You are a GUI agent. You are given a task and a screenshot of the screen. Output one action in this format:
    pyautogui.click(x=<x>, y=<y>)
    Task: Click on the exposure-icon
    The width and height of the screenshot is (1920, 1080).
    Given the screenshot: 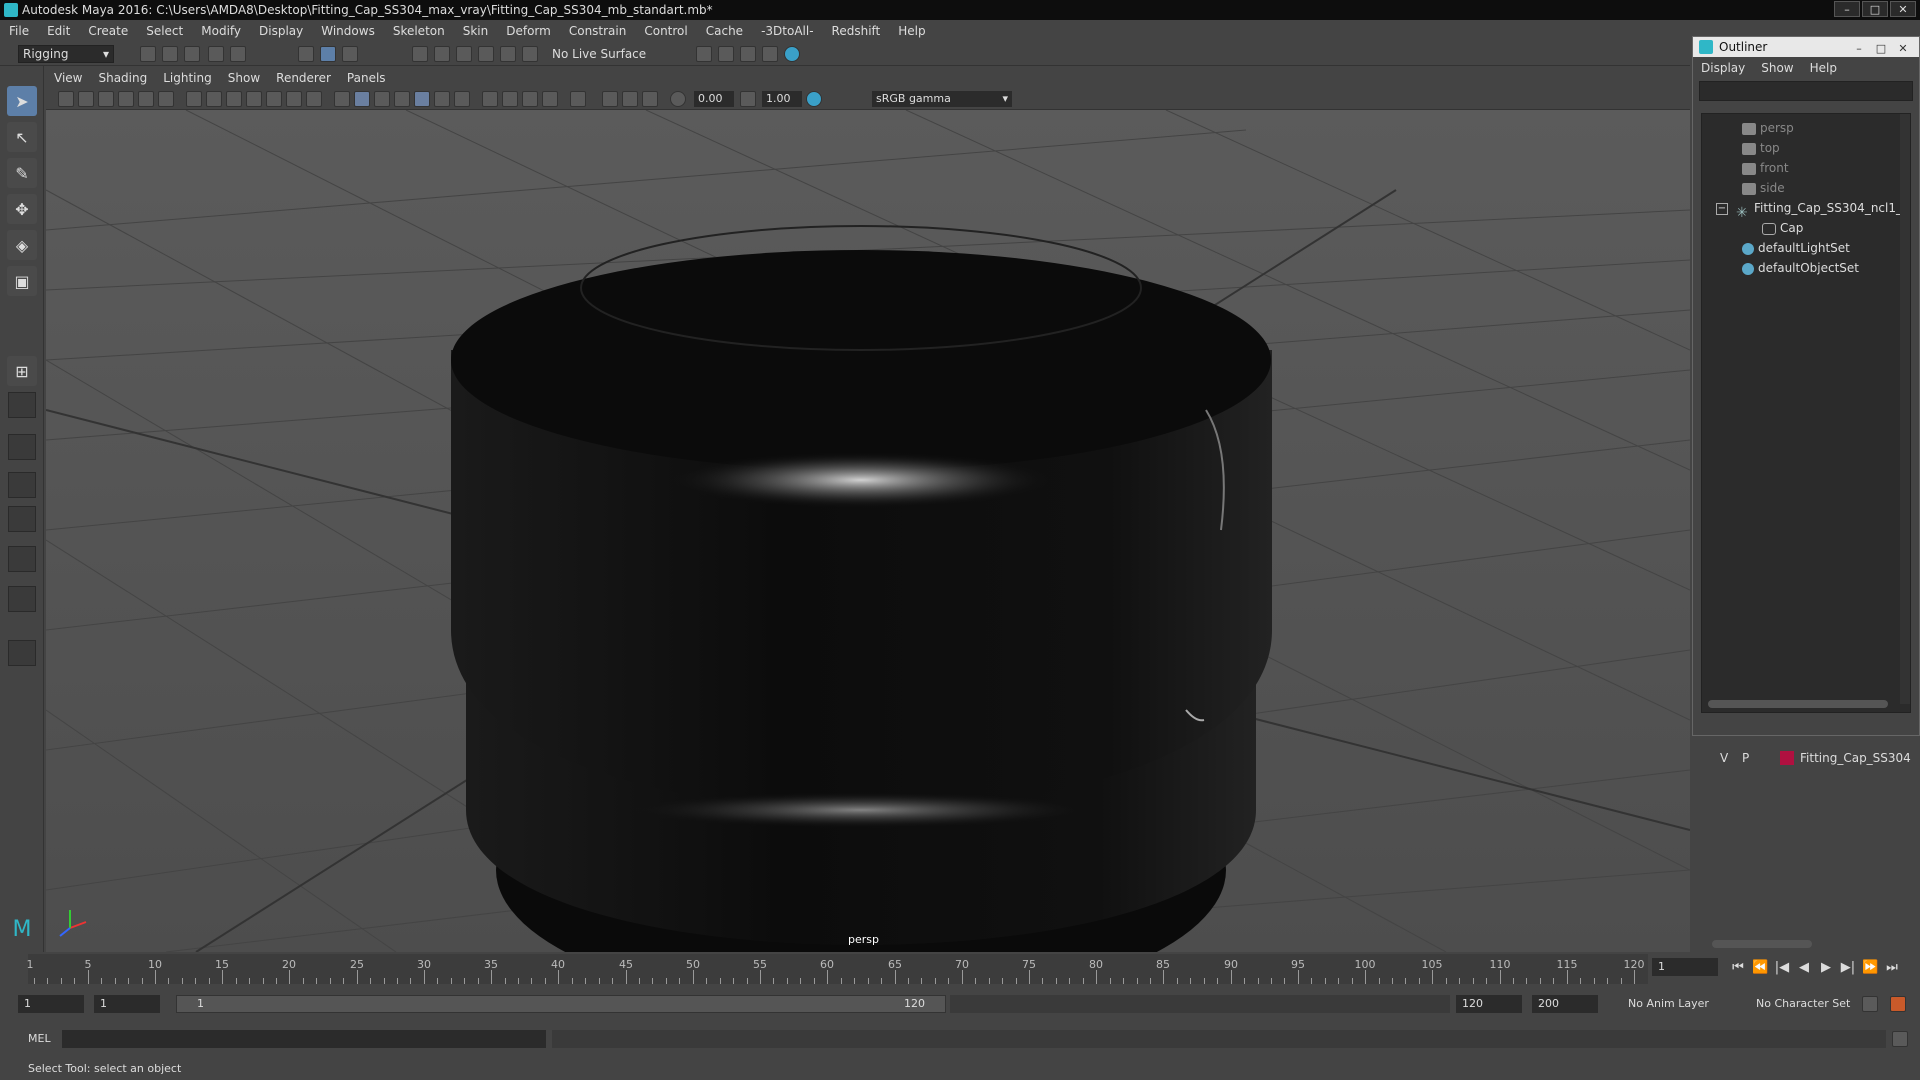 What is the action you would take?
    pyautogui.click(x=678, y=99)
    